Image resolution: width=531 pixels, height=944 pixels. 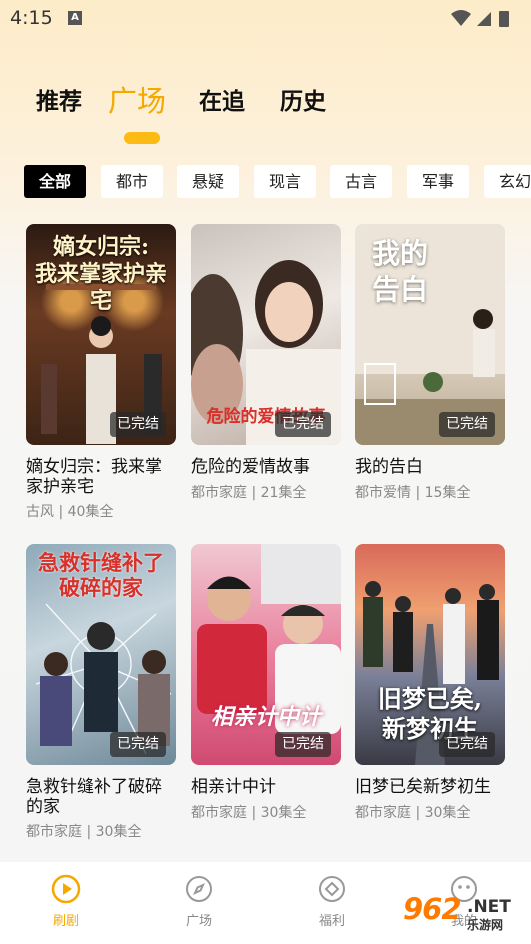 I want to click on tab-following: 在追, so click(x=222, y=99).